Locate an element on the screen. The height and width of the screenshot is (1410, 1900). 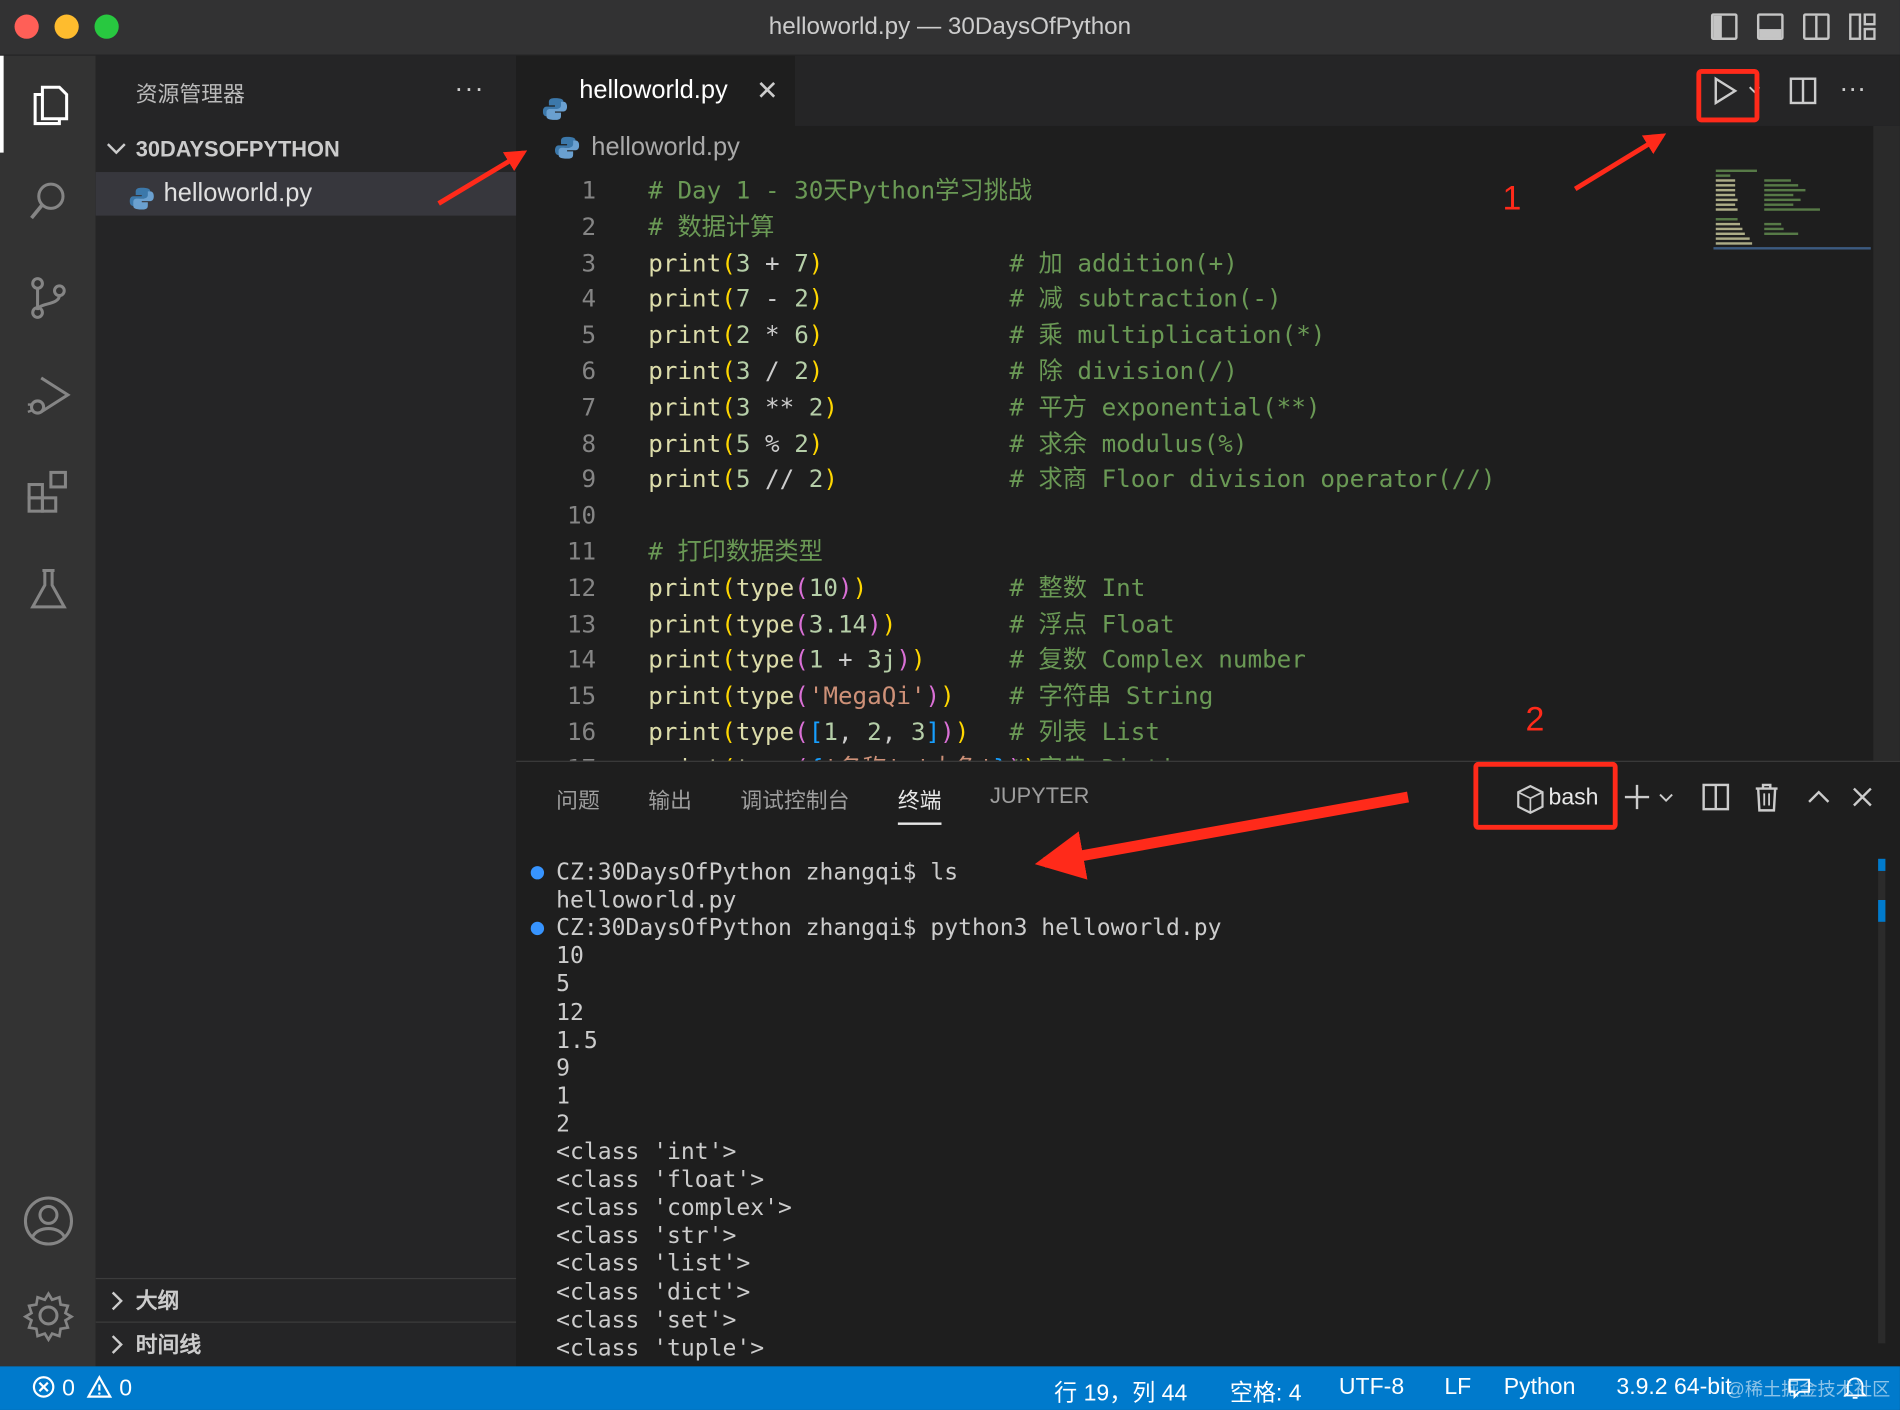
annotation-box-terminal is located at coordinates (1545, 795).